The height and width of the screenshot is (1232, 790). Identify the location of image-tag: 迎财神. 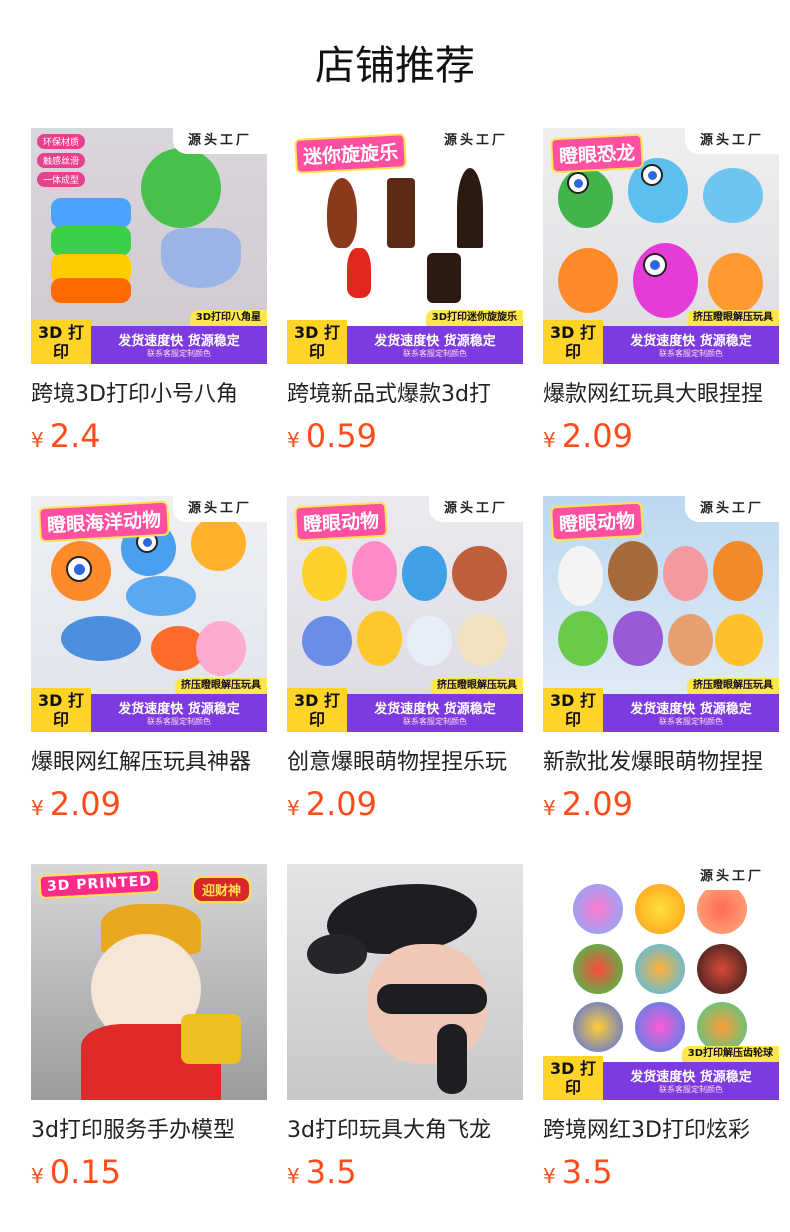
(221, 889).